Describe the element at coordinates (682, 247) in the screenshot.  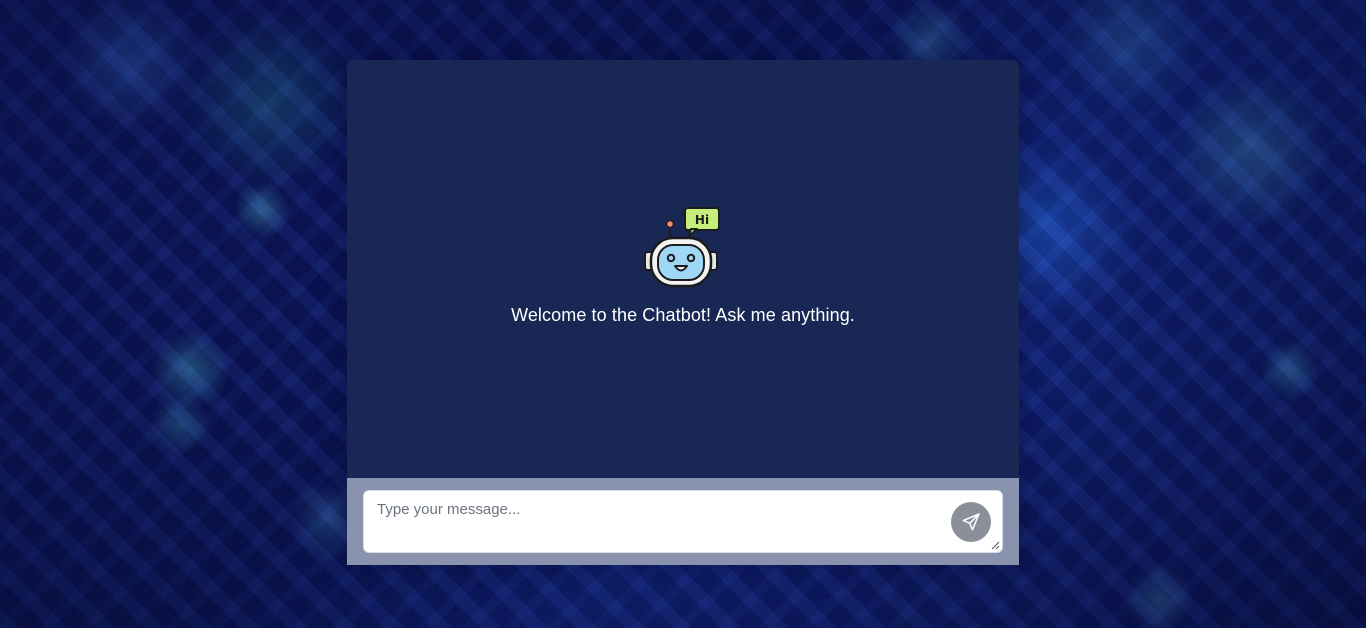
I see `robot-icon: Hi` at that location.